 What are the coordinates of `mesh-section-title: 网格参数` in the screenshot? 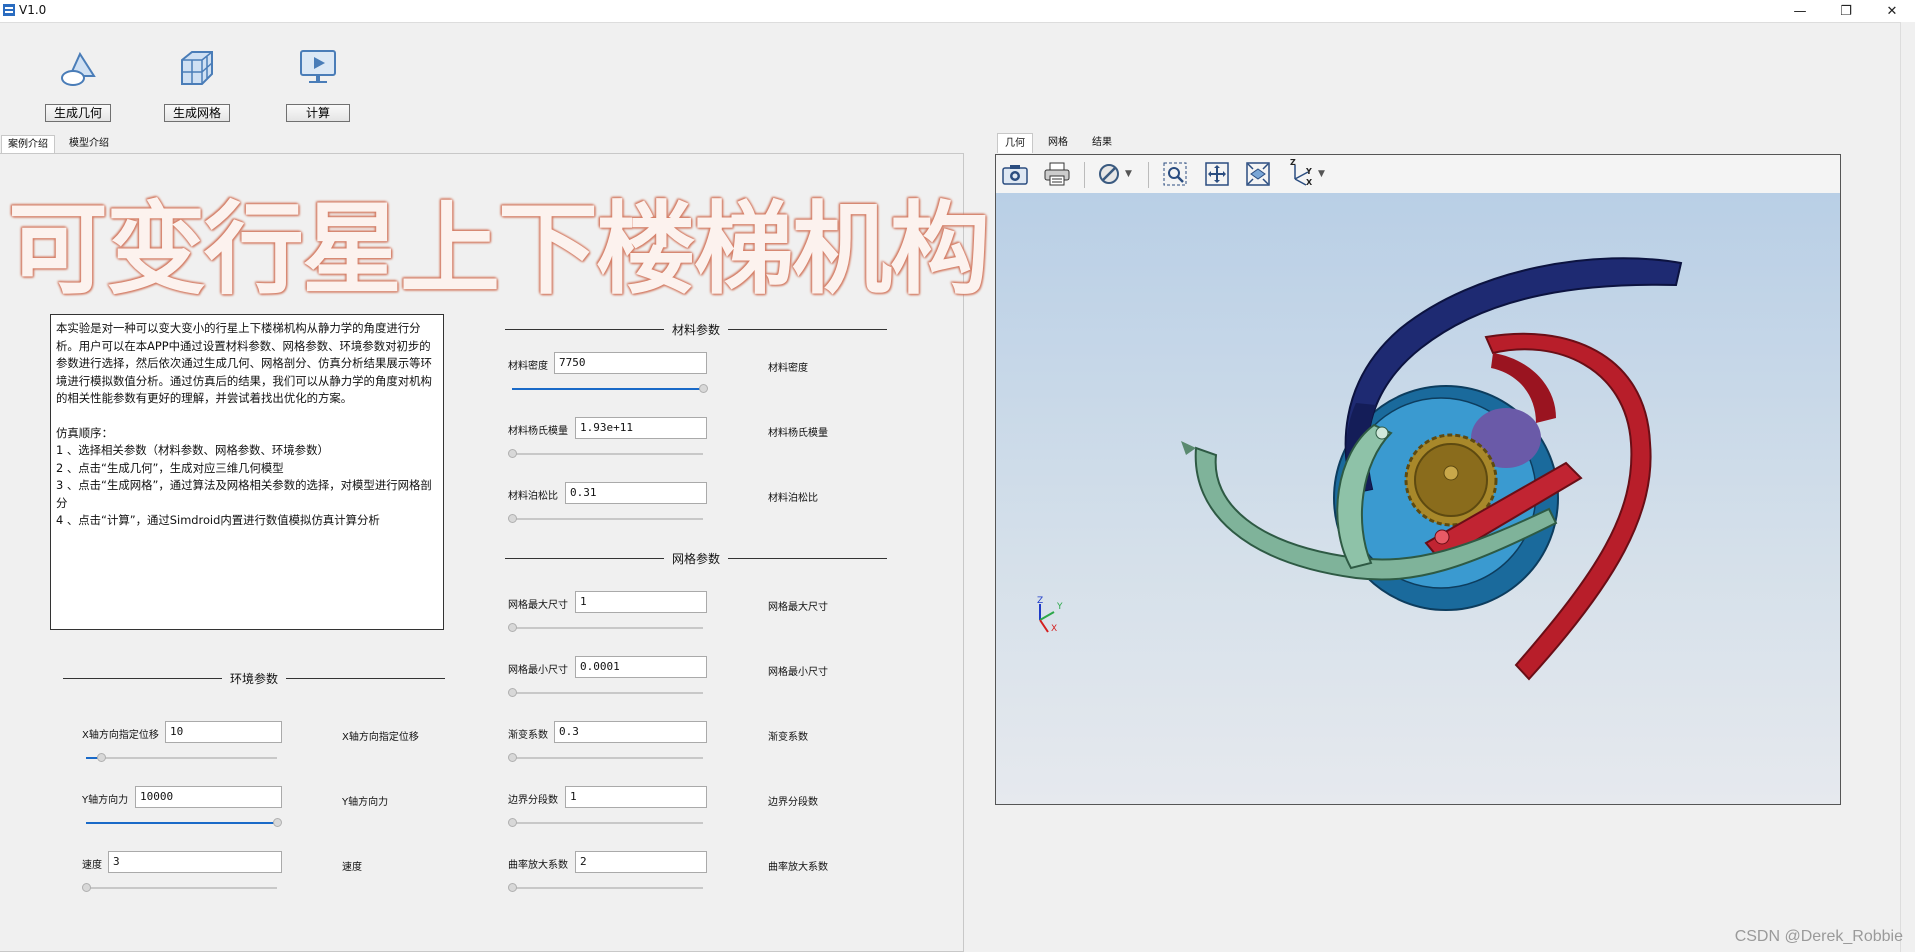 It's located at (696, 558).